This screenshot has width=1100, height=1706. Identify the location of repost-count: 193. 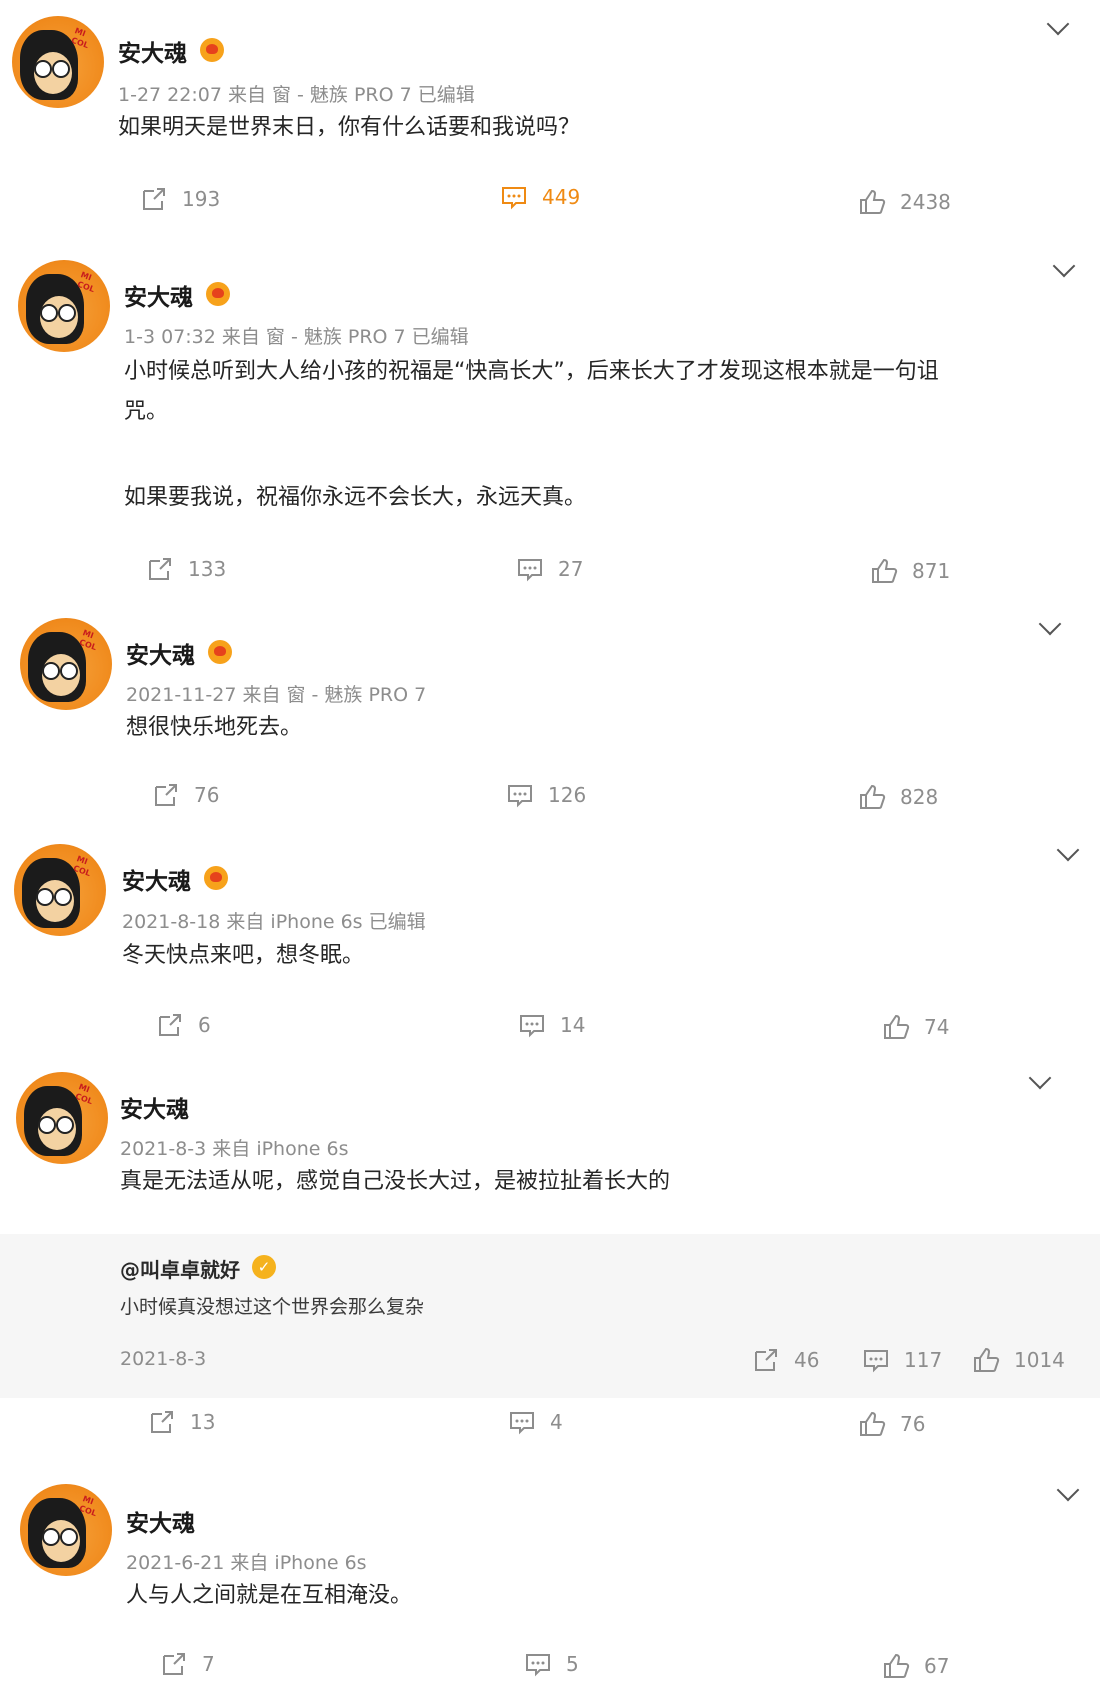
(201, 199).